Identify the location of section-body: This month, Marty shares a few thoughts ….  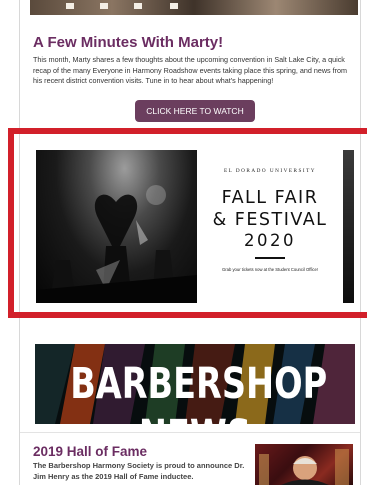
(190, 70).